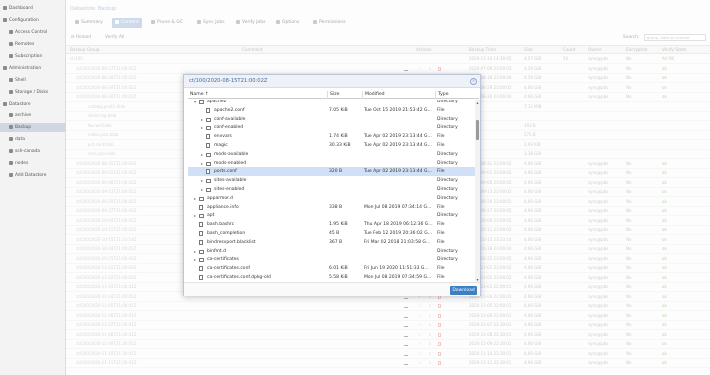 The width and height of the screenshot is (710, 375). I want to click on sidebar-item-nodes: nodes, so click(33, 163).